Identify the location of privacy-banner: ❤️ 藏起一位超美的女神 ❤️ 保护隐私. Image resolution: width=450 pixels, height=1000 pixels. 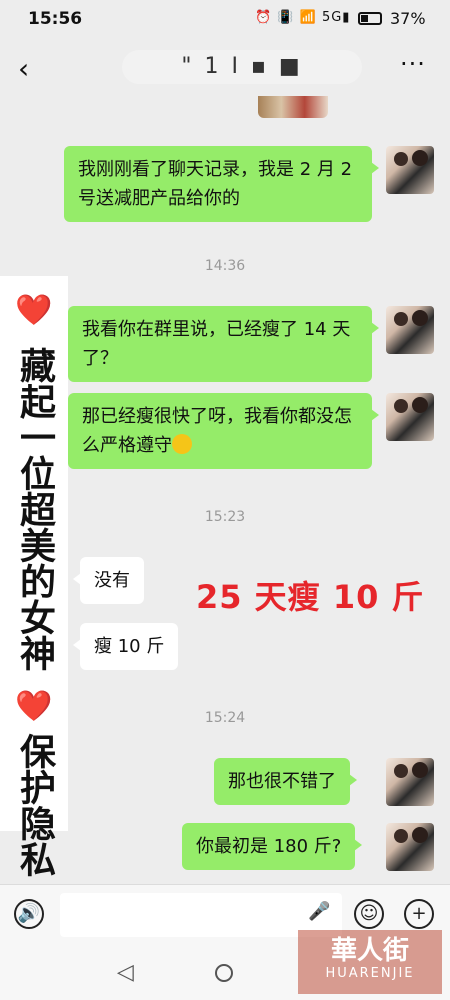
(34, 576).